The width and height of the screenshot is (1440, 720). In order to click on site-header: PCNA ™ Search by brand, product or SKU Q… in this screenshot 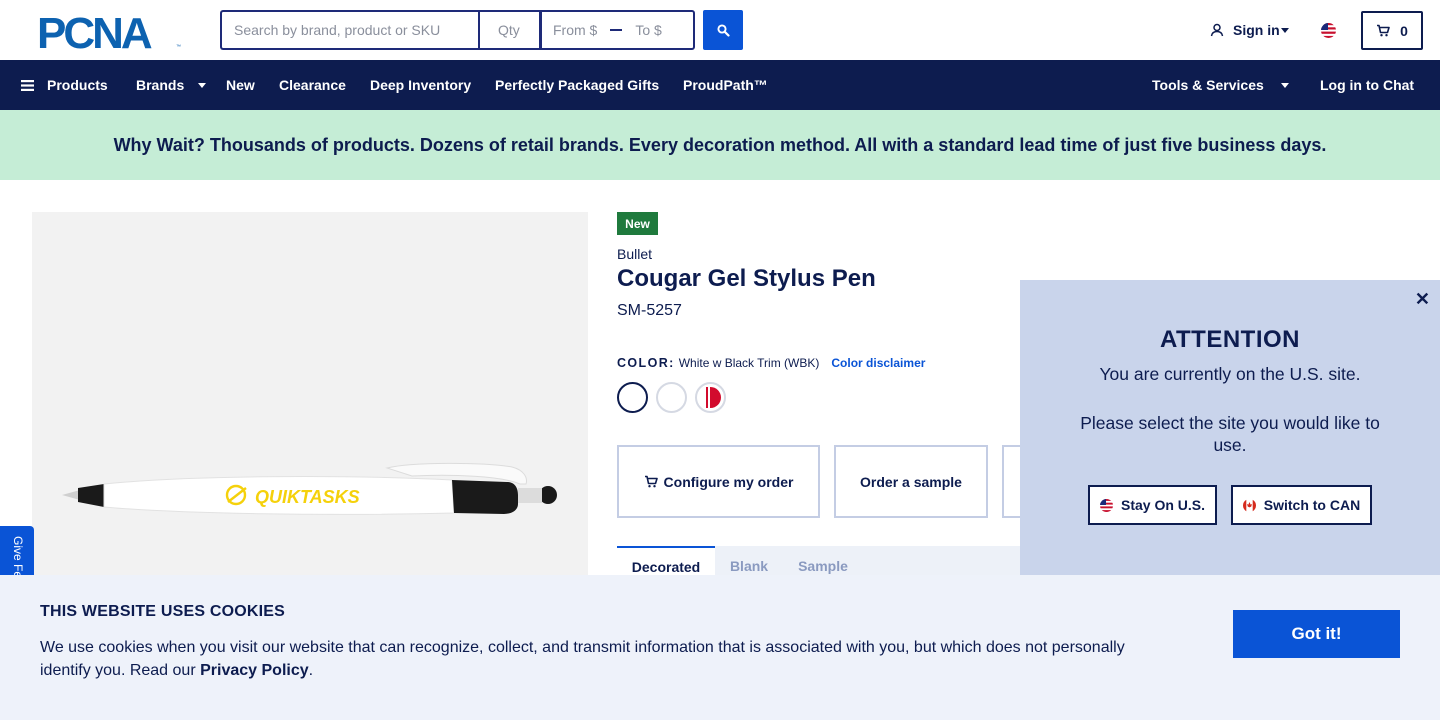, I will do `click(720, 30)`.